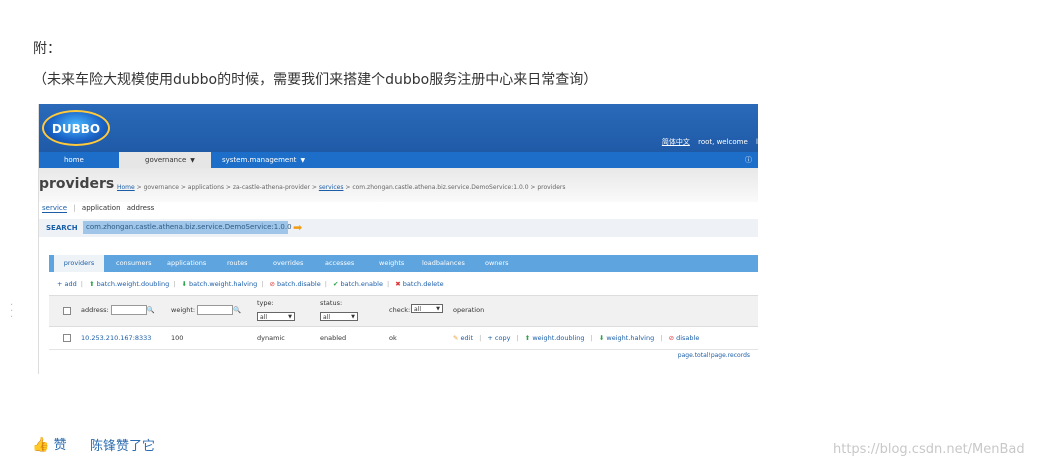 The height and width of the screenshot is (468, 1047). Describe the element at coordinates (393, 338) in the screenshot. I see `row-check: ok` at that location.